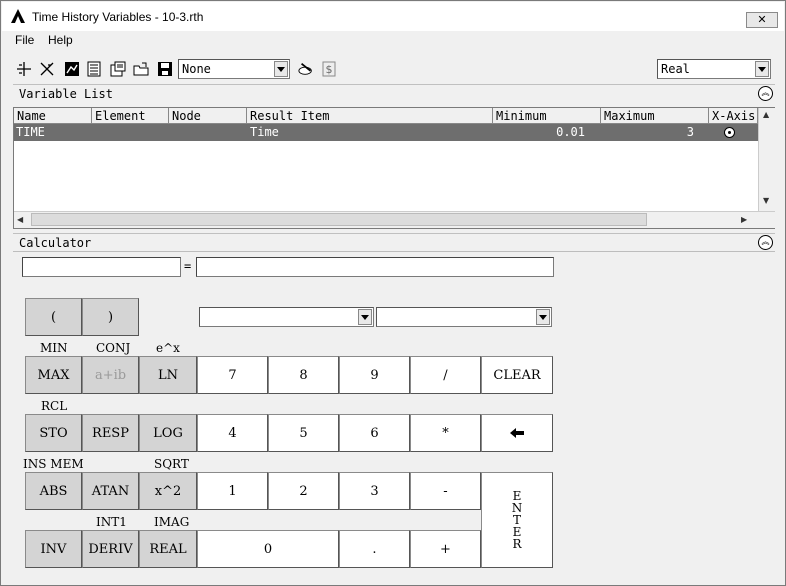 This screenshot has width=786, height=586. What do you see at coordinates (517, 375) in the screenshot?
I see `key-clear: CLEAR` at bounding box center [517, 375].